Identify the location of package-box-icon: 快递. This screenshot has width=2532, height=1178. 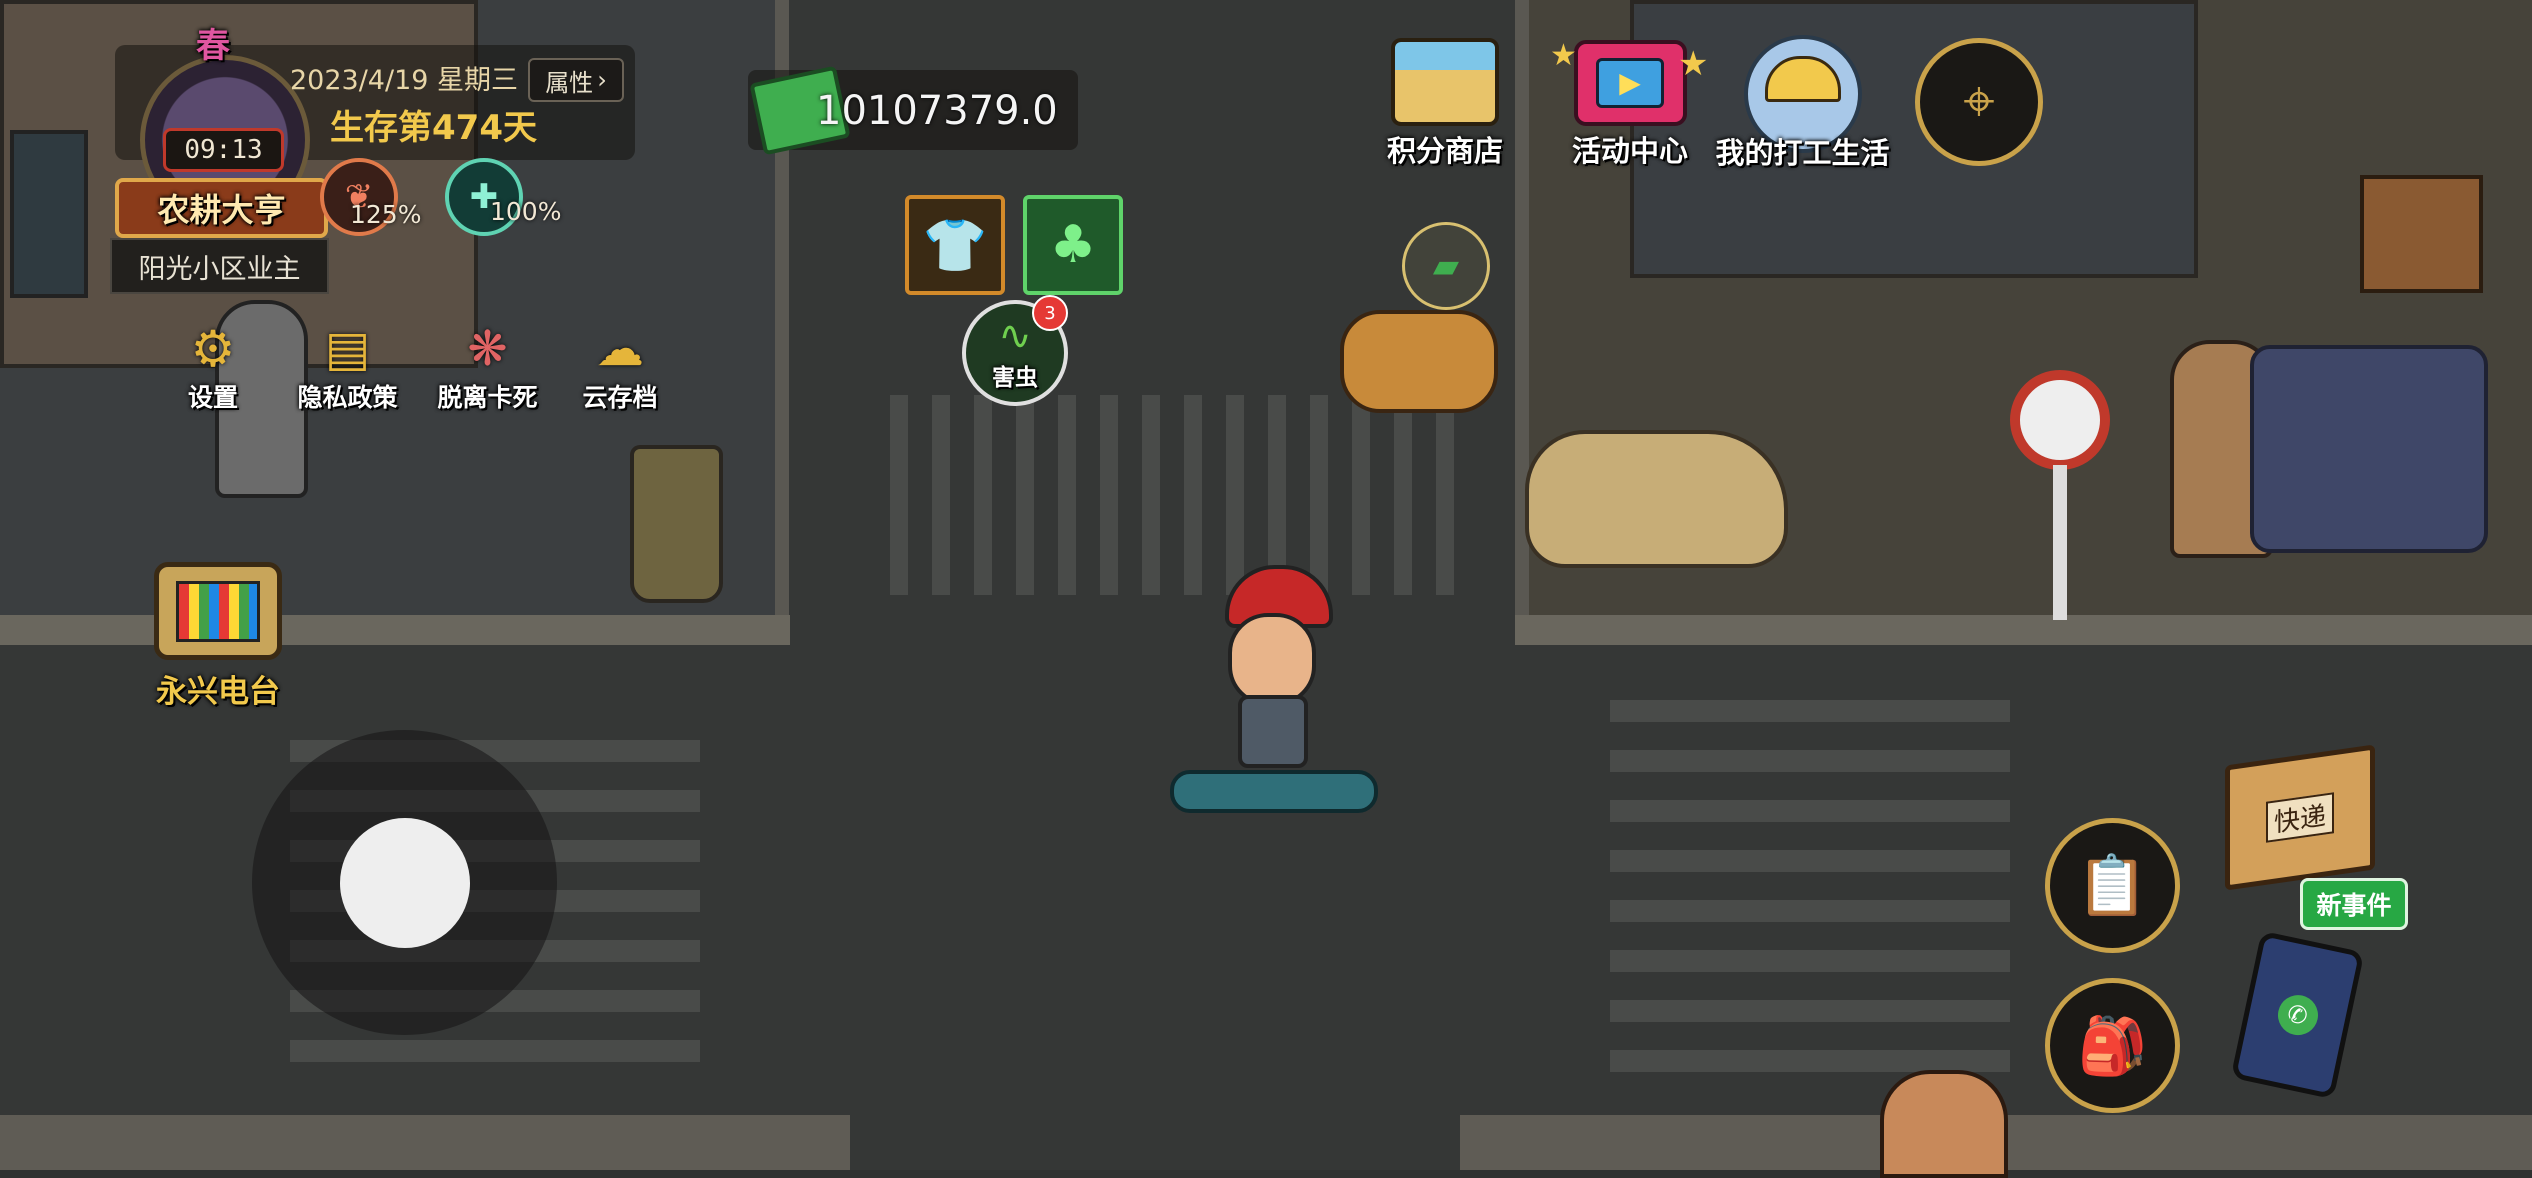
(2300, 817).